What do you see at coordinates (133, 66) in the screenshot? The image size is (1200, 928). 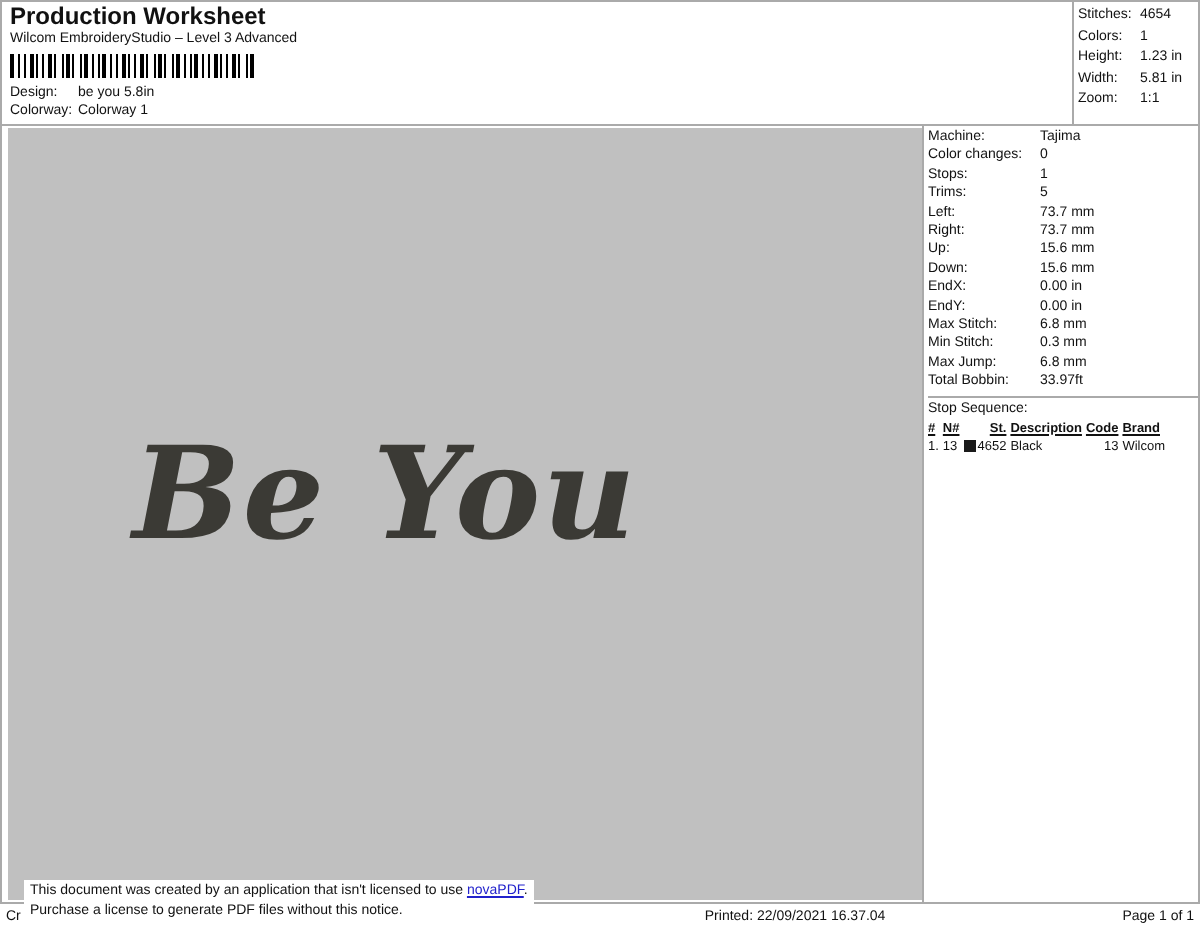 I see `barcode-icon` at bounding box center [133, 66].